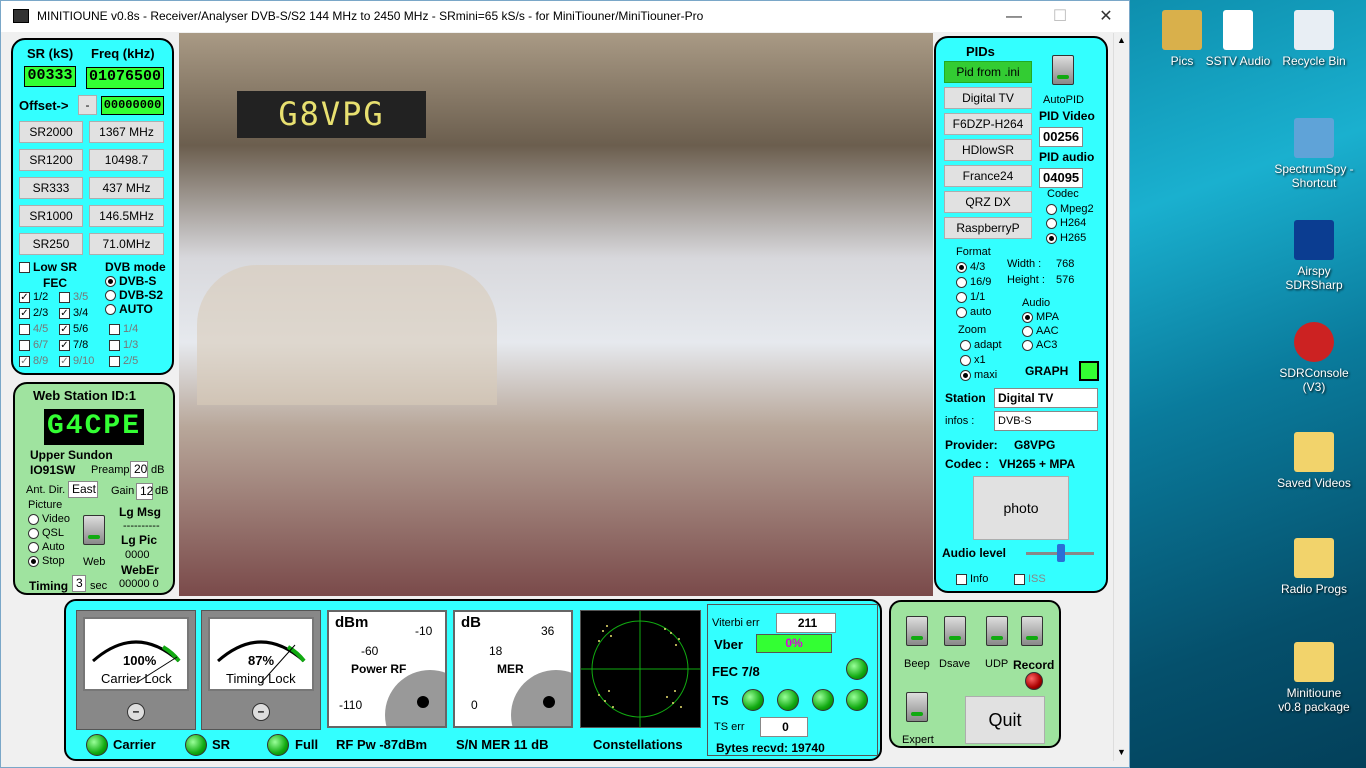  I want to click on fec-5-6: ✓ 5/6, so click(73, 329).